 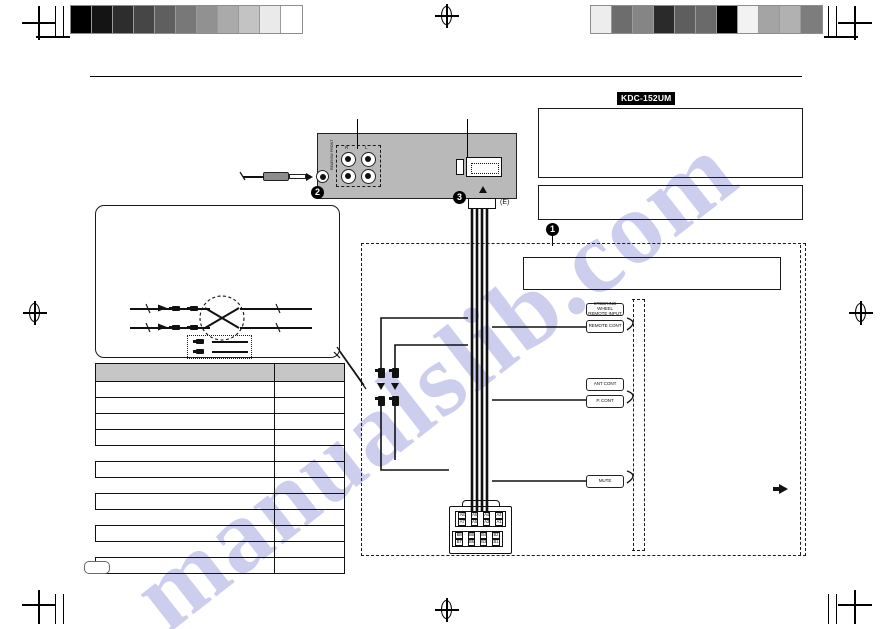 What do you see at coordinates (605, 308) in the screenshot?
I see `label-steering-wheel-remote-input: STEERING WHEEL REMOTE INPUT` at bounding box center [605, 308].